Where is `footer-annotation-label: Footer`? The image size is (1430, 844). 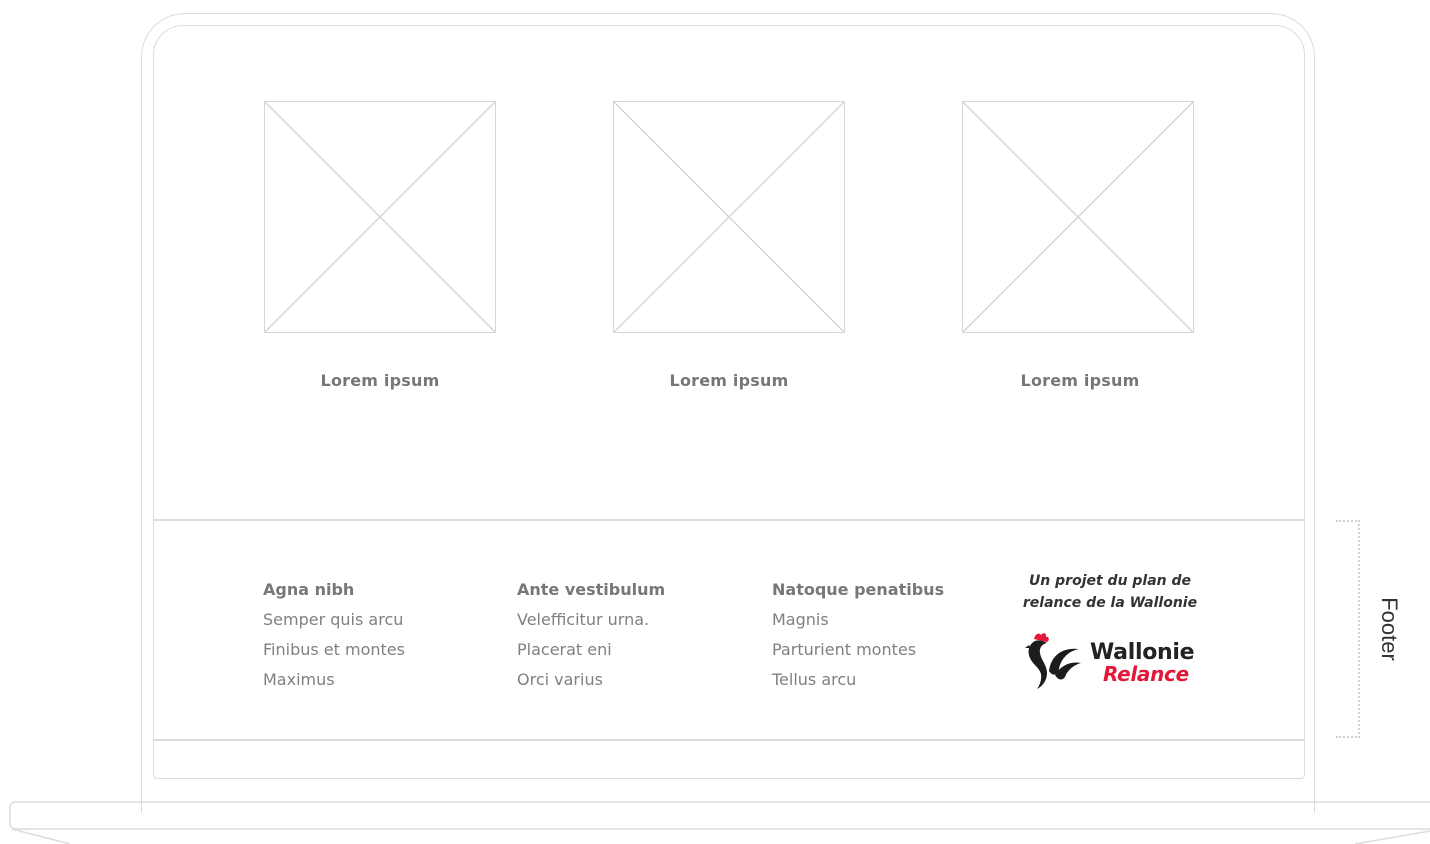 footer-annotation-label: Footer is located at coordinates (1389, 629).